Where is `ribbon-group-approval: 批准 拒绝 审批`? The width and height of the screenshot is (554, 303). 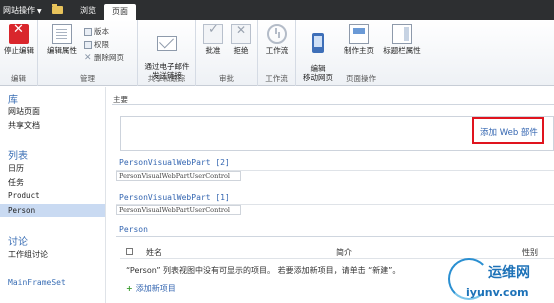
ribbon-group-approval: 批准 拒绝 审批 is located at coordinates (227, 53).